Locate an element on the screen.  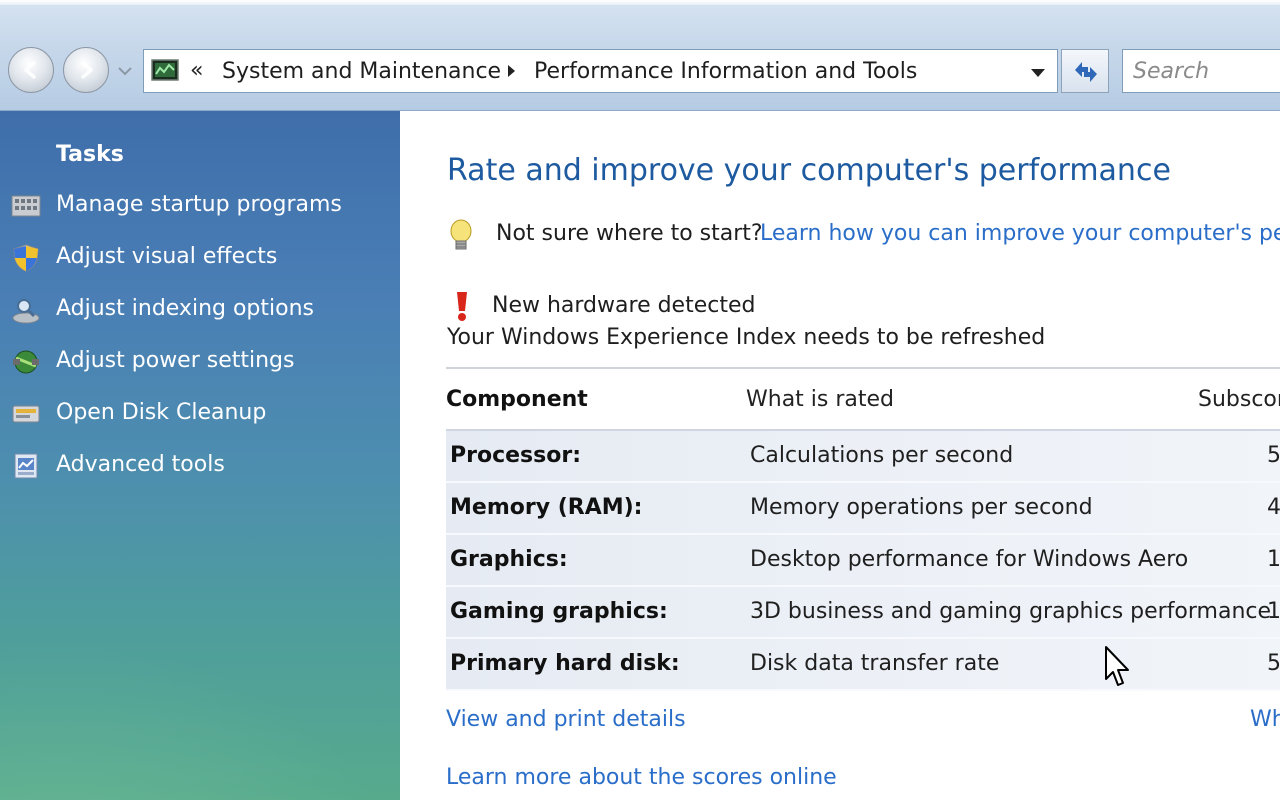
column-header-subscore: Subscor is located at coordinates (1239, 399).